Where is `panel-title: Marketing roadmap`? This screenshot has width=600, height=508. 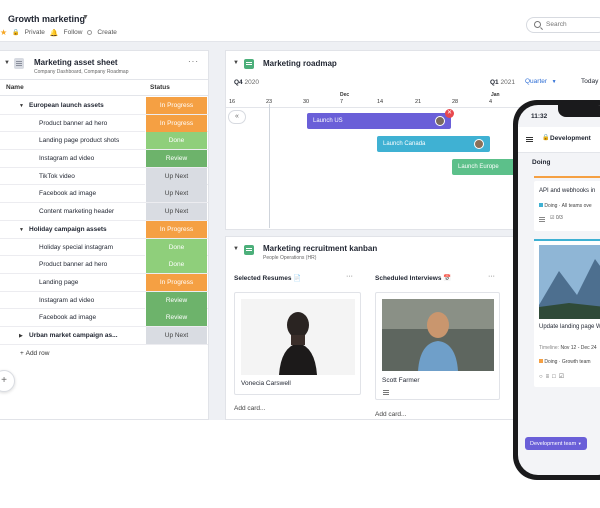
panel-title: Marketing roadmap is located at coordinates (300, 63).